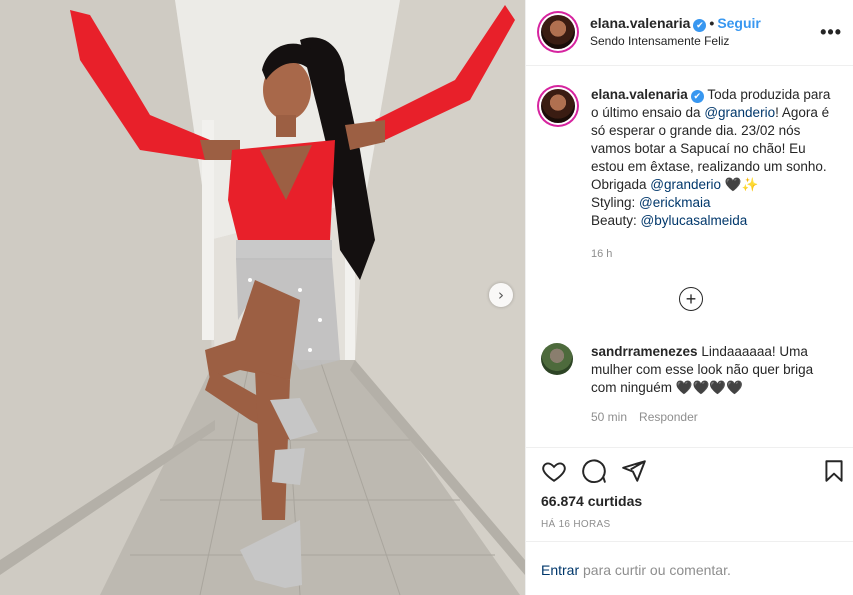  I want to click on caption-text-part: Styling:, so click(615, 202).